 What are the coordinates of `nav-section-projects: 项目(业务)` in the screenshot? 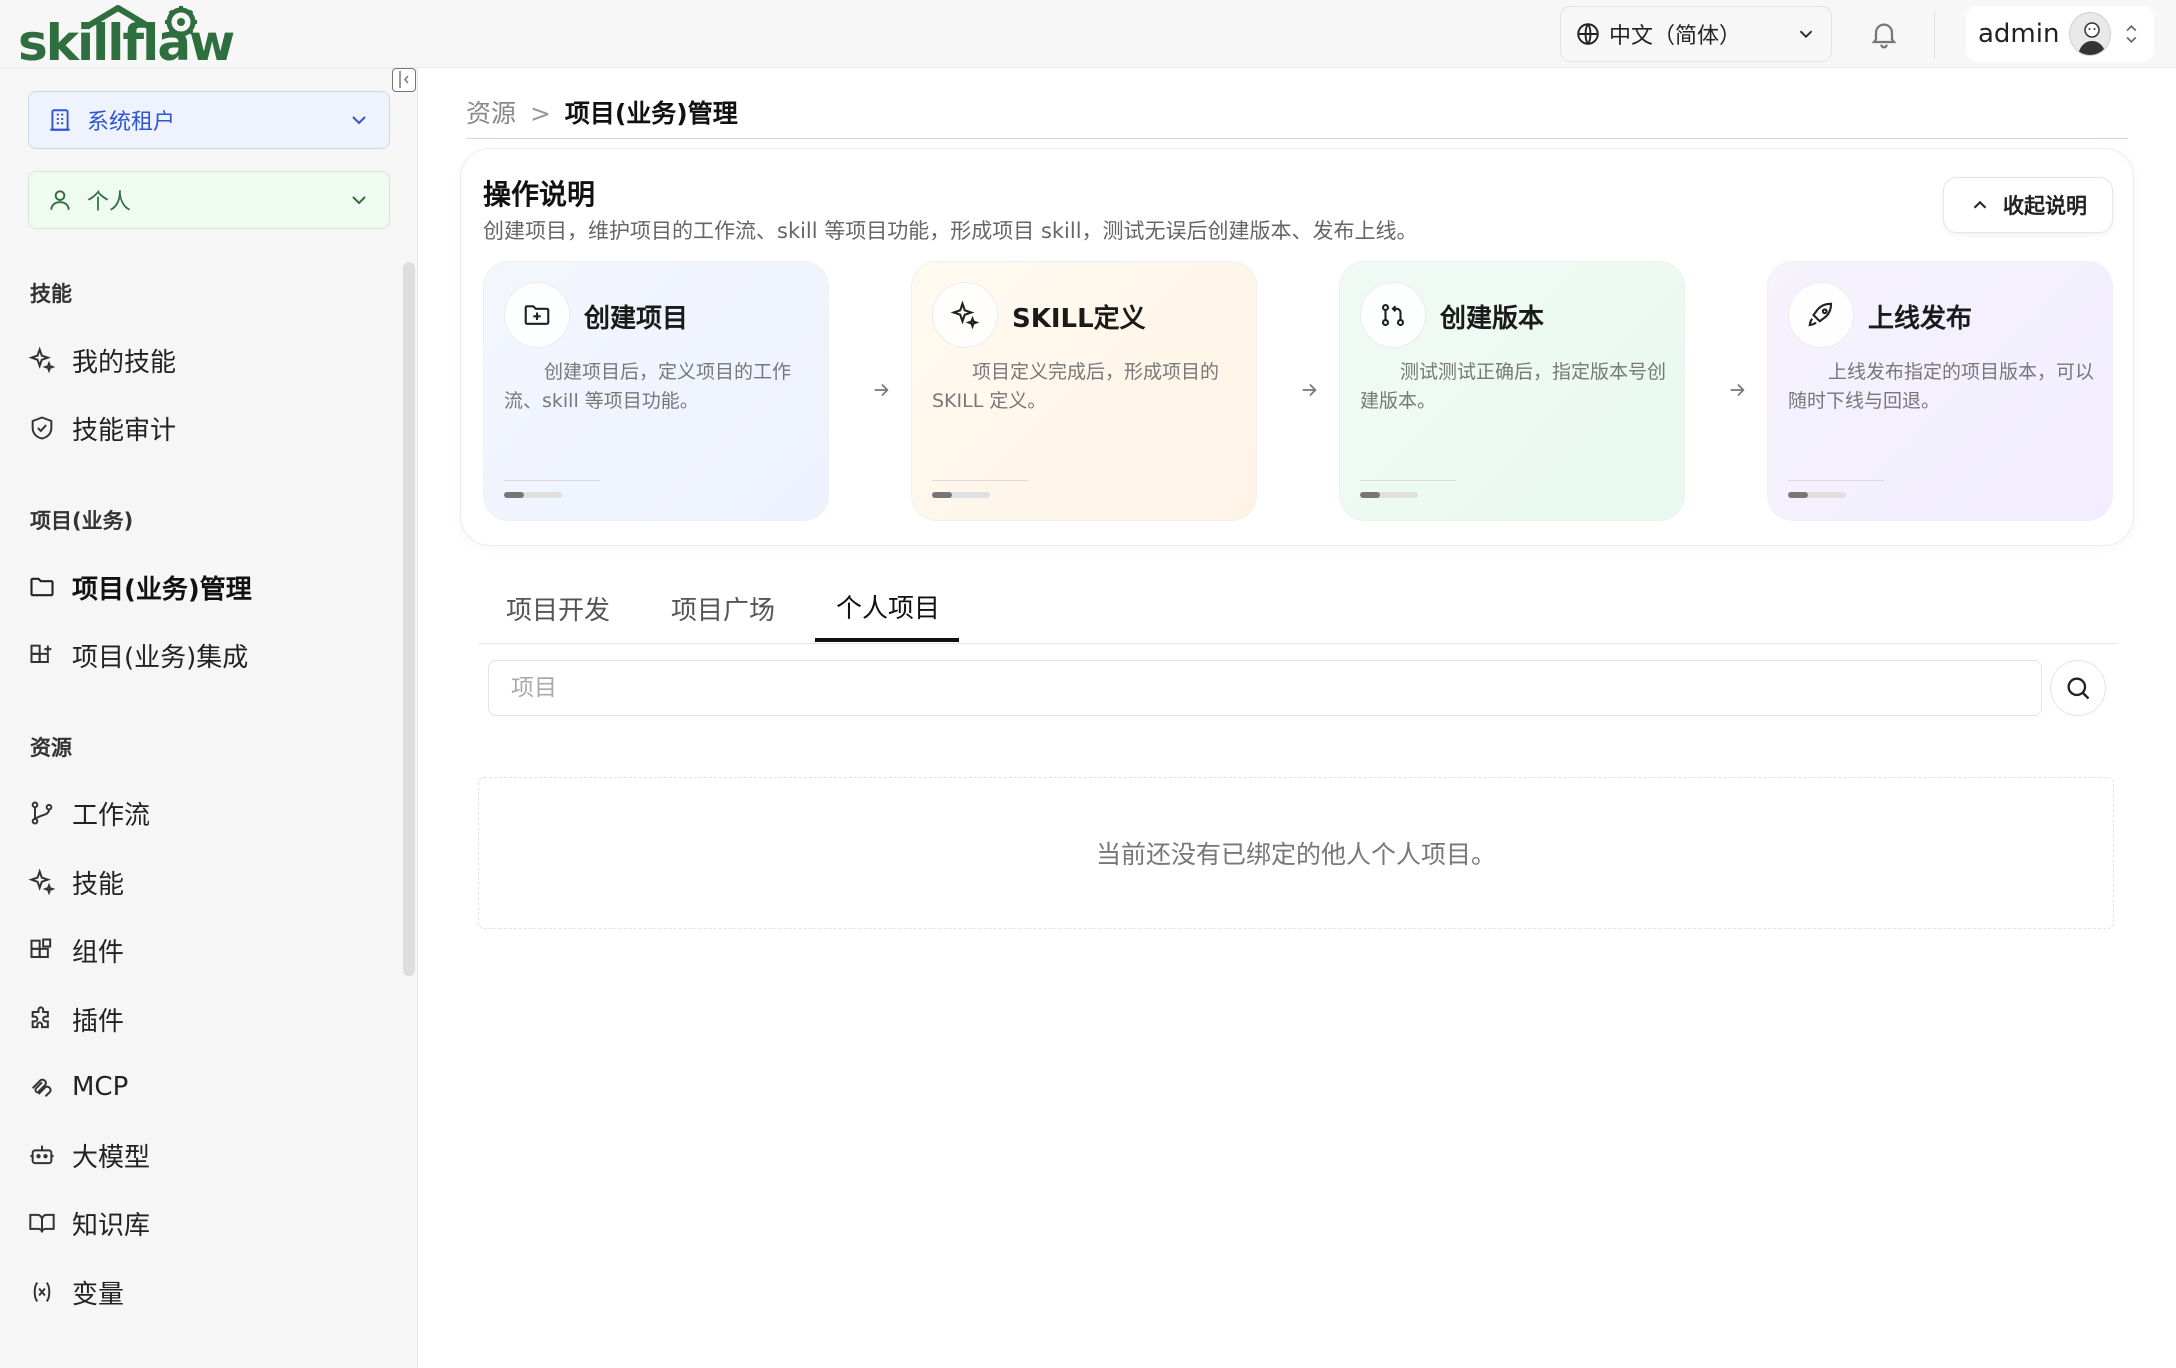 It's located at (82, 521).